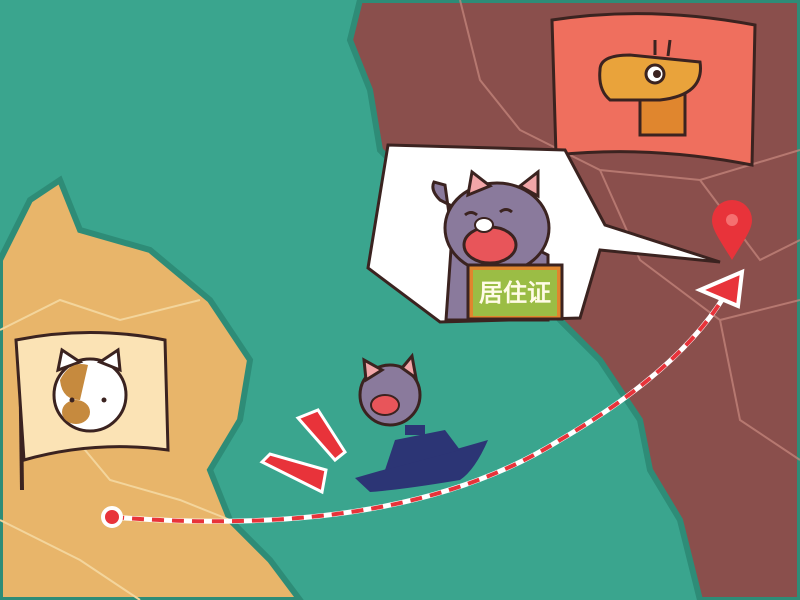  What do you see at coordinates (390, 389) in the screenshot?
I see `boat-cat-icon` at bounding box center [390, 389].